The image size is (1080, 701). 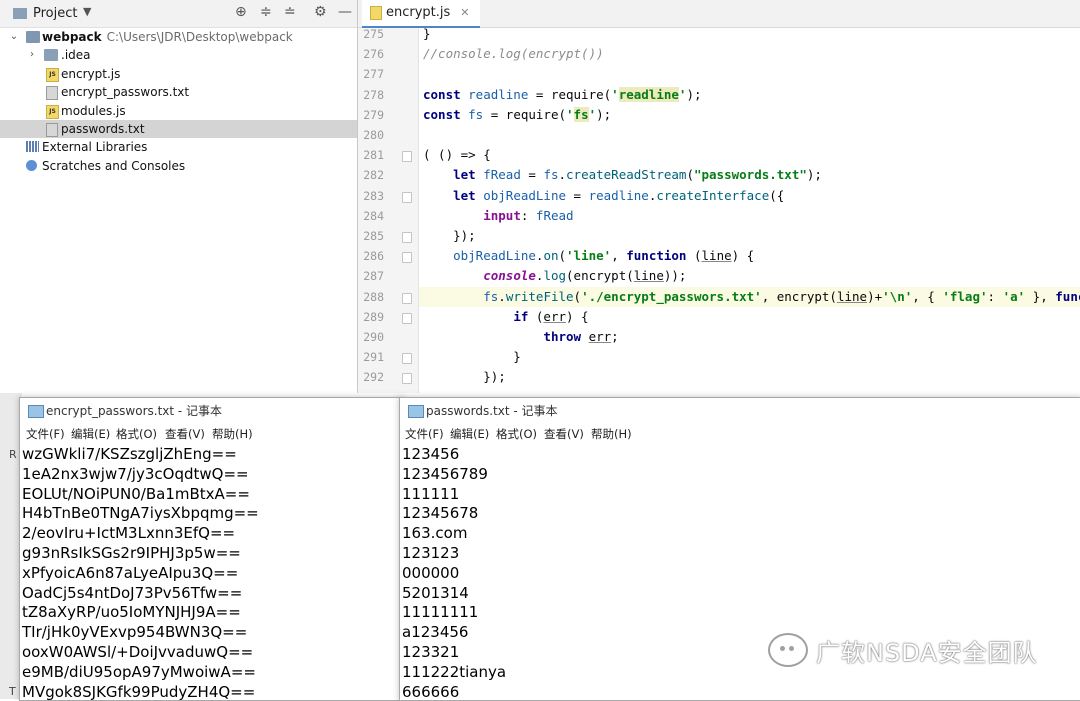 I want to click on gear-icon: ⚙, so click(x=320, y=12).